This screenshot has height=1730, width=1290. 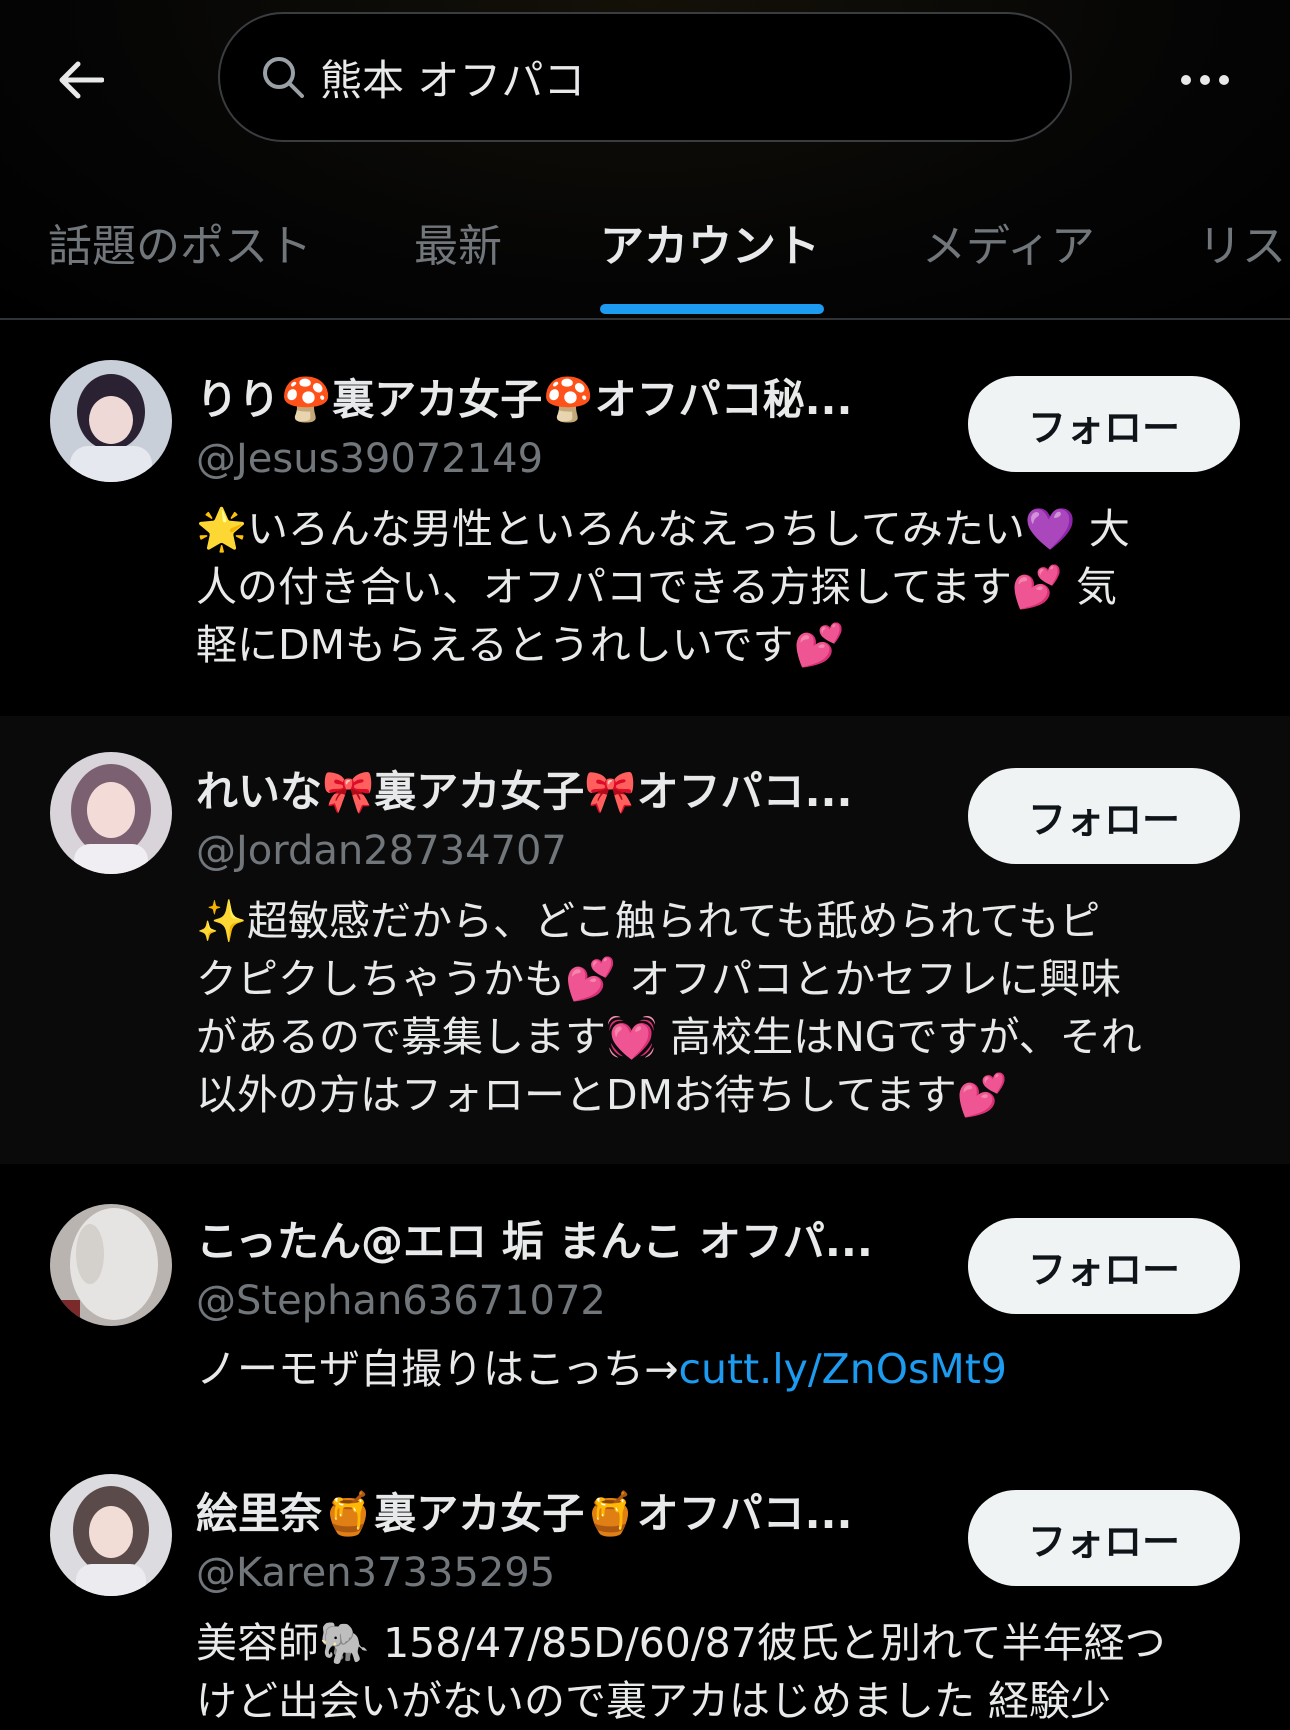 I want to click on bio-link: cutt.ly/ZnOsMt9, so click(x=842, y=1369).